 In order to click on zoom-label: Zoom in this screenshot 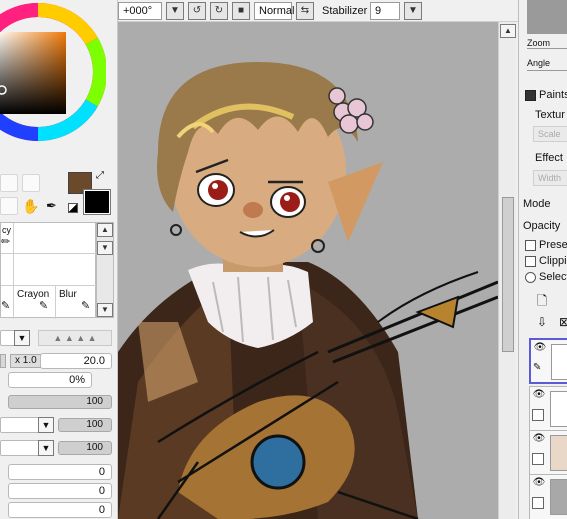, I will do `click(539, 43)`.